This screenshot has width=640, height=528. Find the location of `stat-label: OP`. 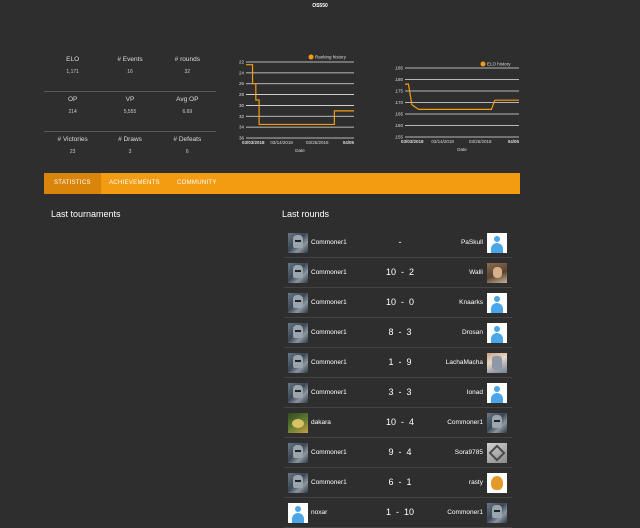

stat-label: OP is located at coordinates (72, 99).